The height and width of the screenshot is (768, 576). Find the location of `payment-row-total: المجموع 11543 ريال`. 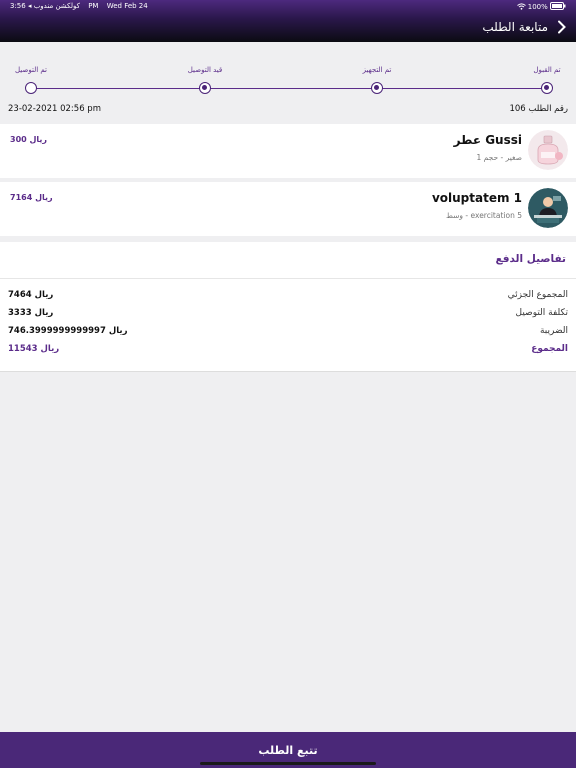

payment-row-total: المجموع 11543 ريال is located at coordinates (288, 351).